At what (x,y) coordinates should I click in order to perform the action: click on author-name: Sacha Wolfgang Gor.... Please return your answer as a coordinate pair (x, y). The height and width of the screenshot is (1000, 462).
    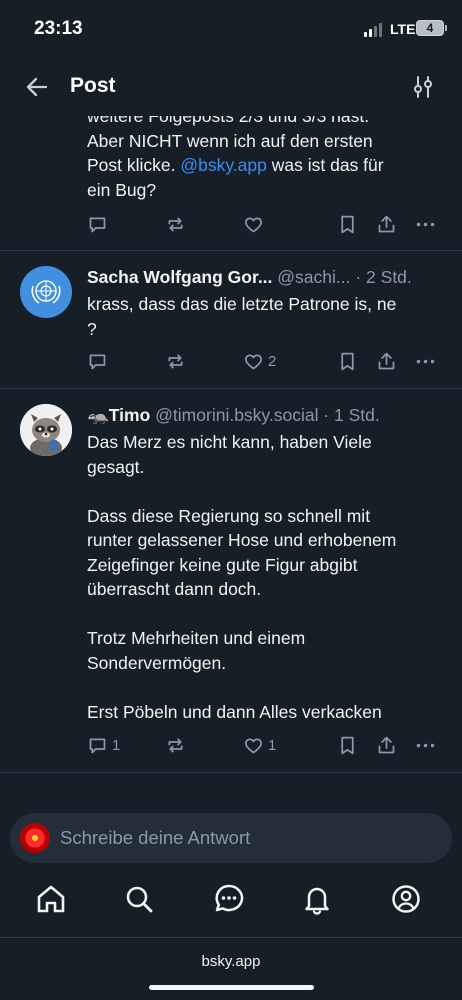
    Looking at the image, I should click on (179, 277).